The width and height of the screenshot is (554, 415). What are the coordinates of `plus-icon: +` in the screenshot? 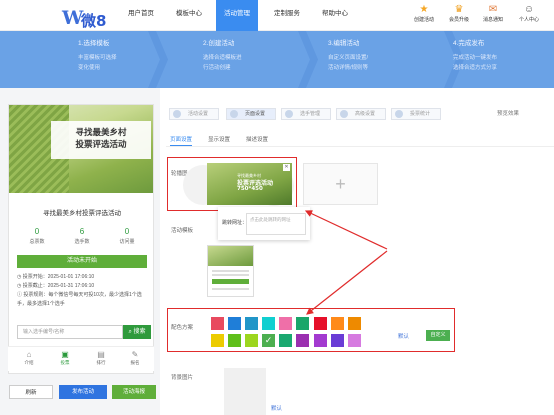 It's located at (340, 184).